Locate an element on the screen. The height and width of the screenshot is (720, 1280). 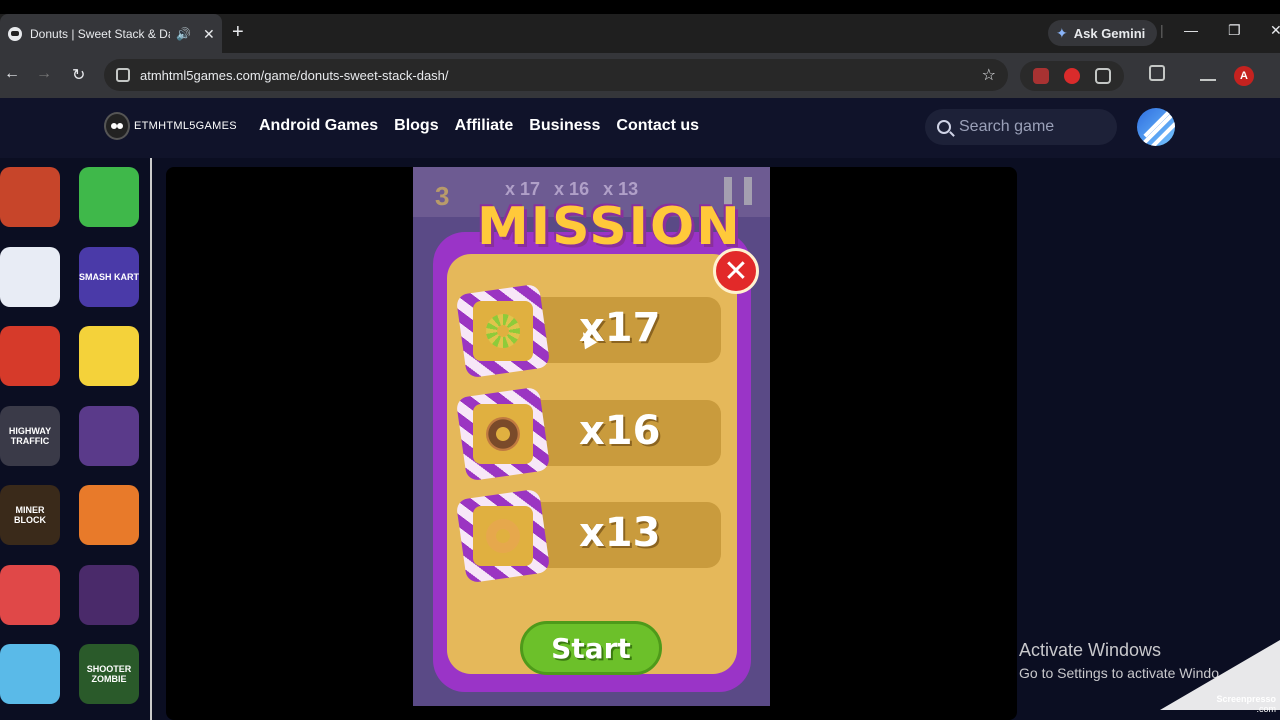
game-thumb-tower-stack is located at coordinates (109, 197).